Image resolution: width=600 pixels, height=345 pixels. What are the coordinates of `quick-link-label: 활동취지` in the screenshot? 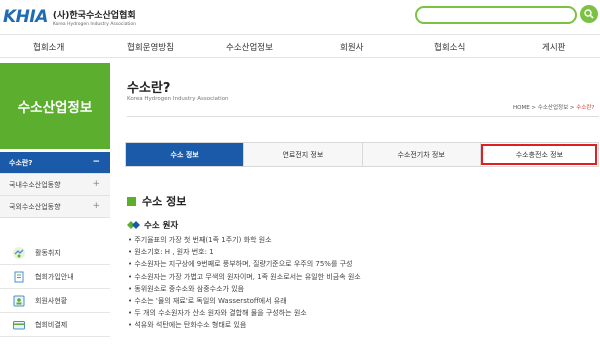 It's located at (48, 252).